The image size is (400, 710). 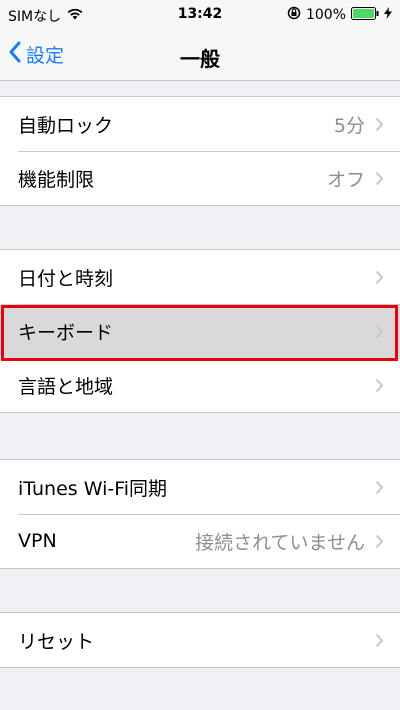 I want to click on vpn-row: VPN 接続されていません, so click(x=200, y=541).